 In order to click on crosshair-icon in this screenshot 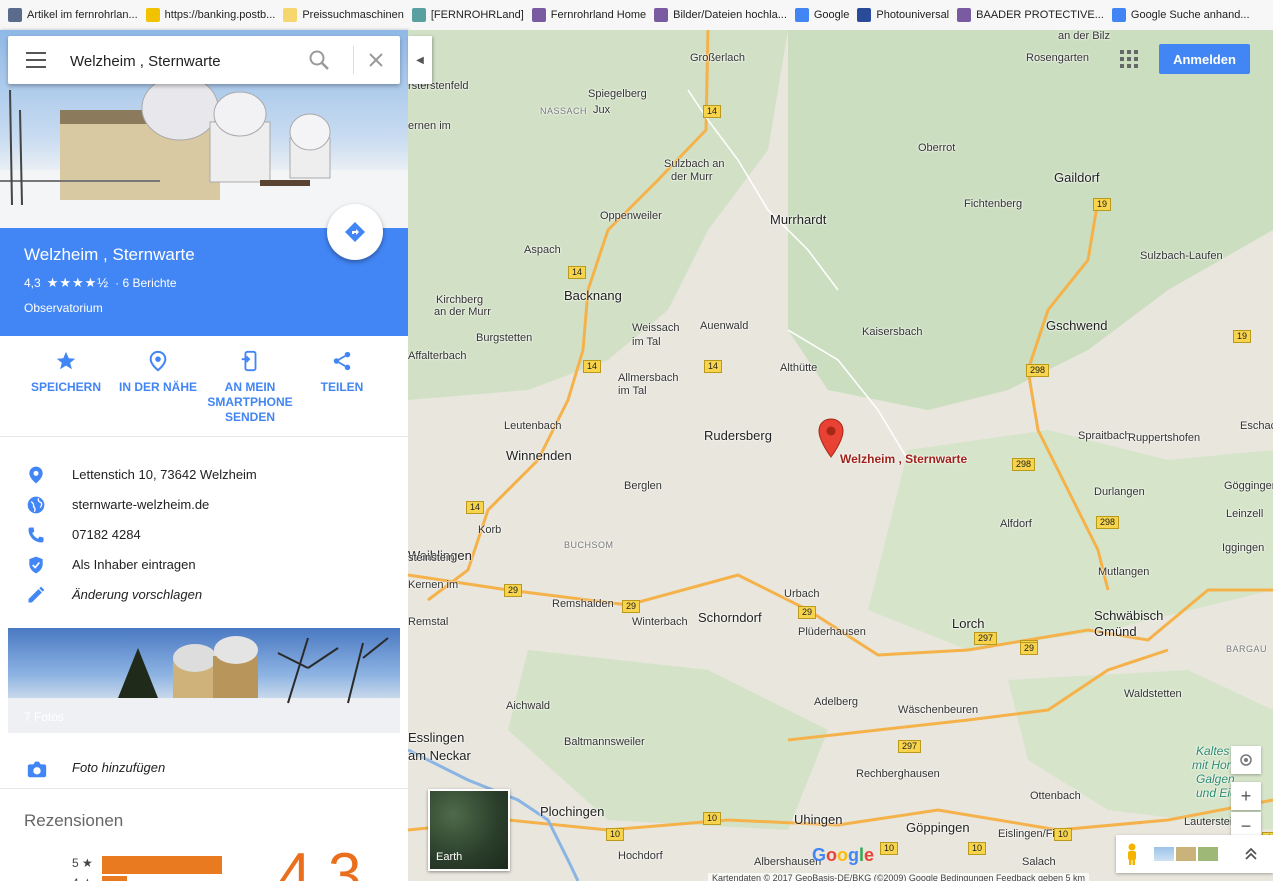, I will do `click(1246, 760)`.